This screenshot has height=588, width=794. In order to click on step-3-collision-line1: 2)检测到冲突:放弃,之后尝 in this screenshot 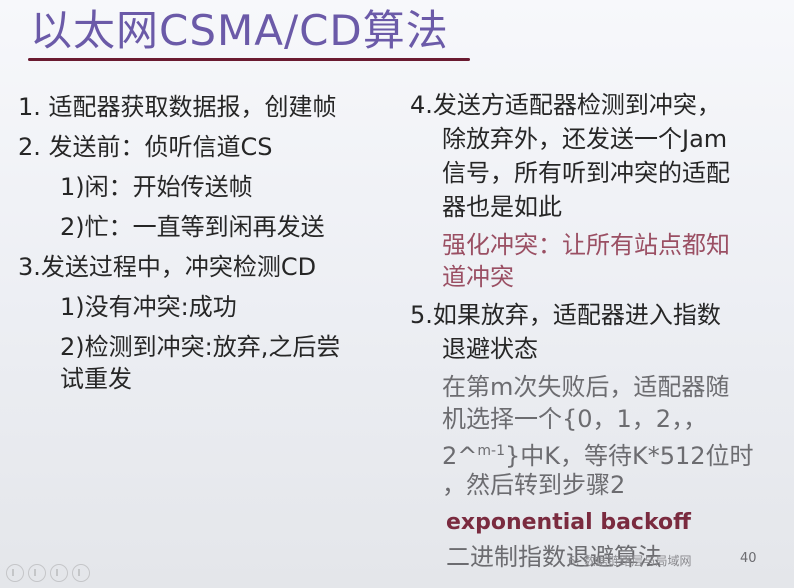, I will do `click(200, 347)`.